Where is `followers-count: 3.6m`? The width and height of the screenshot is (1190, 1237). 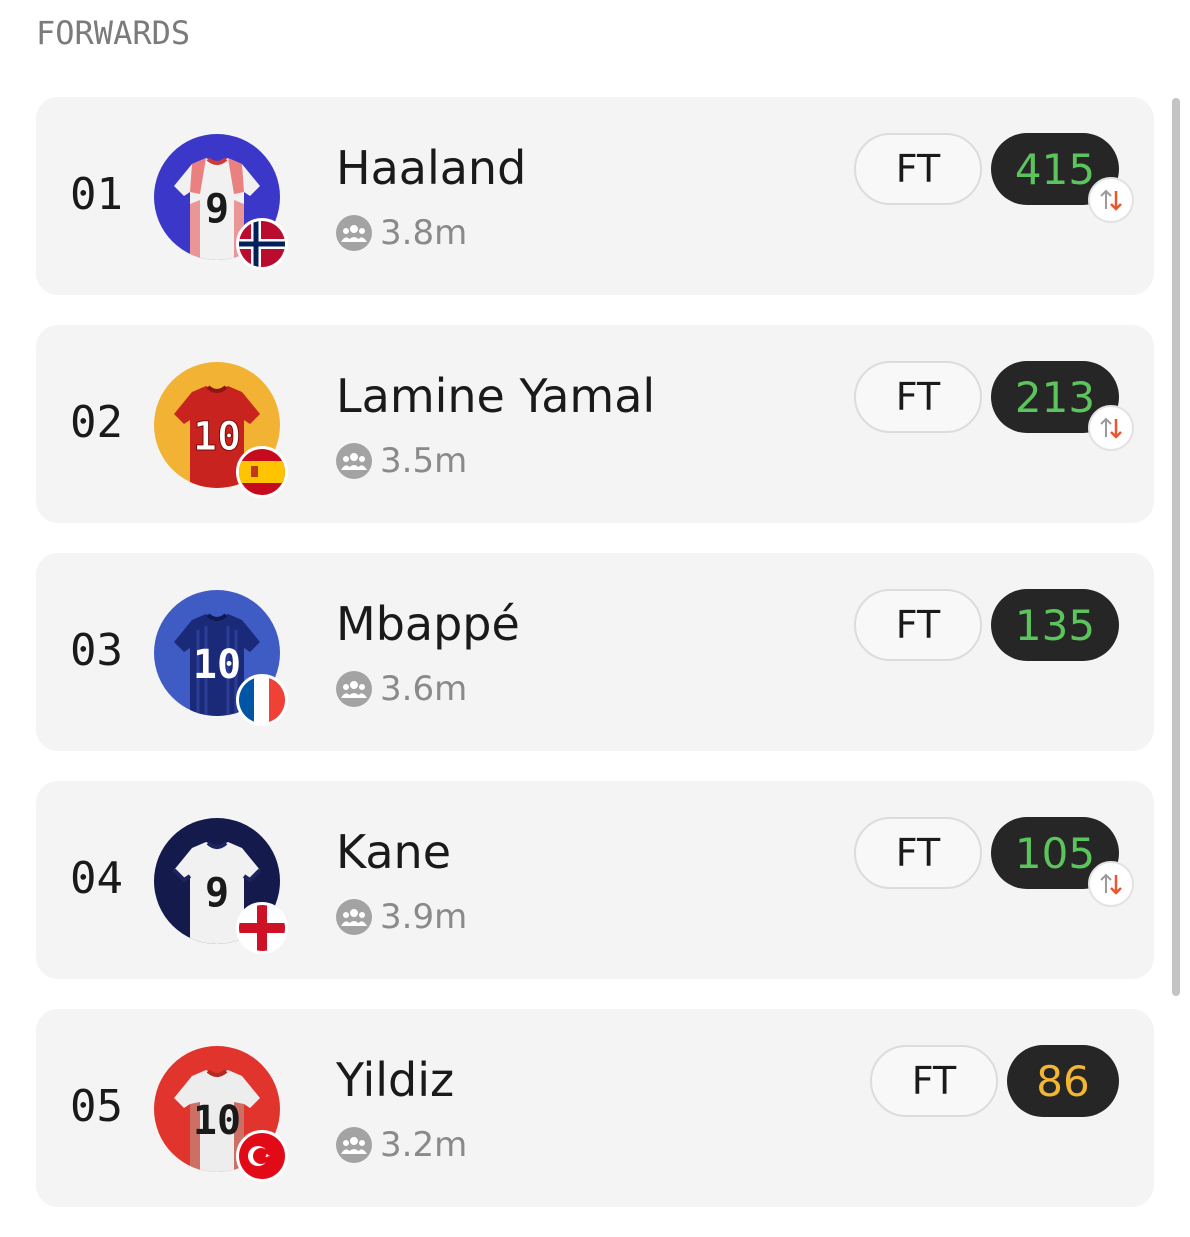
followers-count: 3.6m is located at coordinates (424, 689).